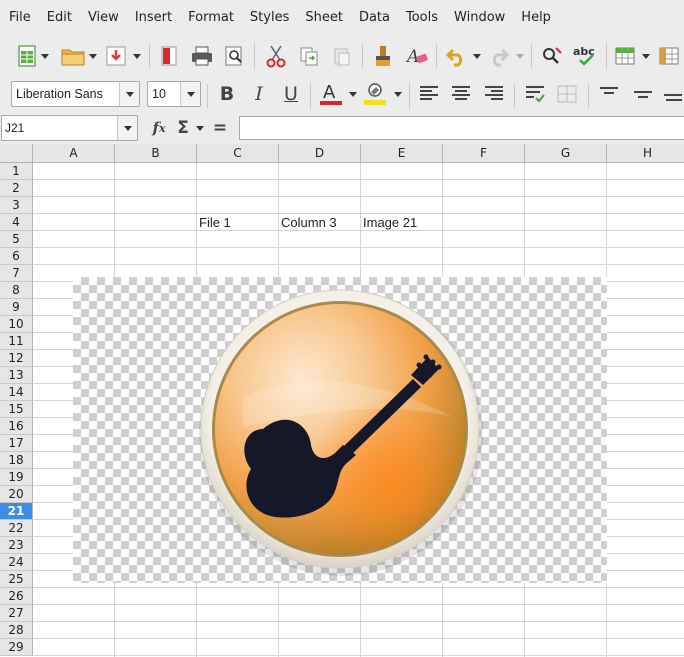 The height and width of the screenshot is (657, 684). Describe the element at coordinates (127, 128) in the screenshot. I see `name-box-dropdown-icon` at that location.